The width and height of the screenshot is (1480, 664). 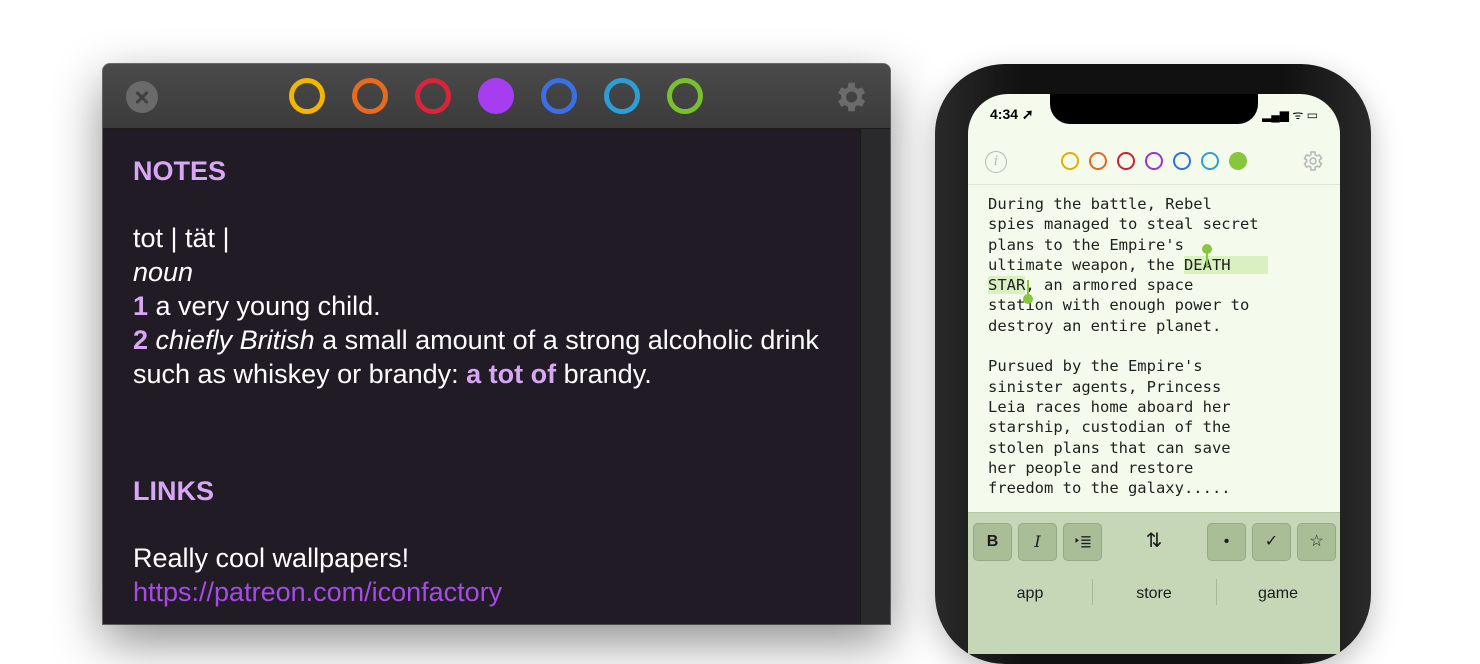 What do you see at coordinates (1154, 109) in the screenshot?
I see `phone-notch` at bounding box center [1154, 109].